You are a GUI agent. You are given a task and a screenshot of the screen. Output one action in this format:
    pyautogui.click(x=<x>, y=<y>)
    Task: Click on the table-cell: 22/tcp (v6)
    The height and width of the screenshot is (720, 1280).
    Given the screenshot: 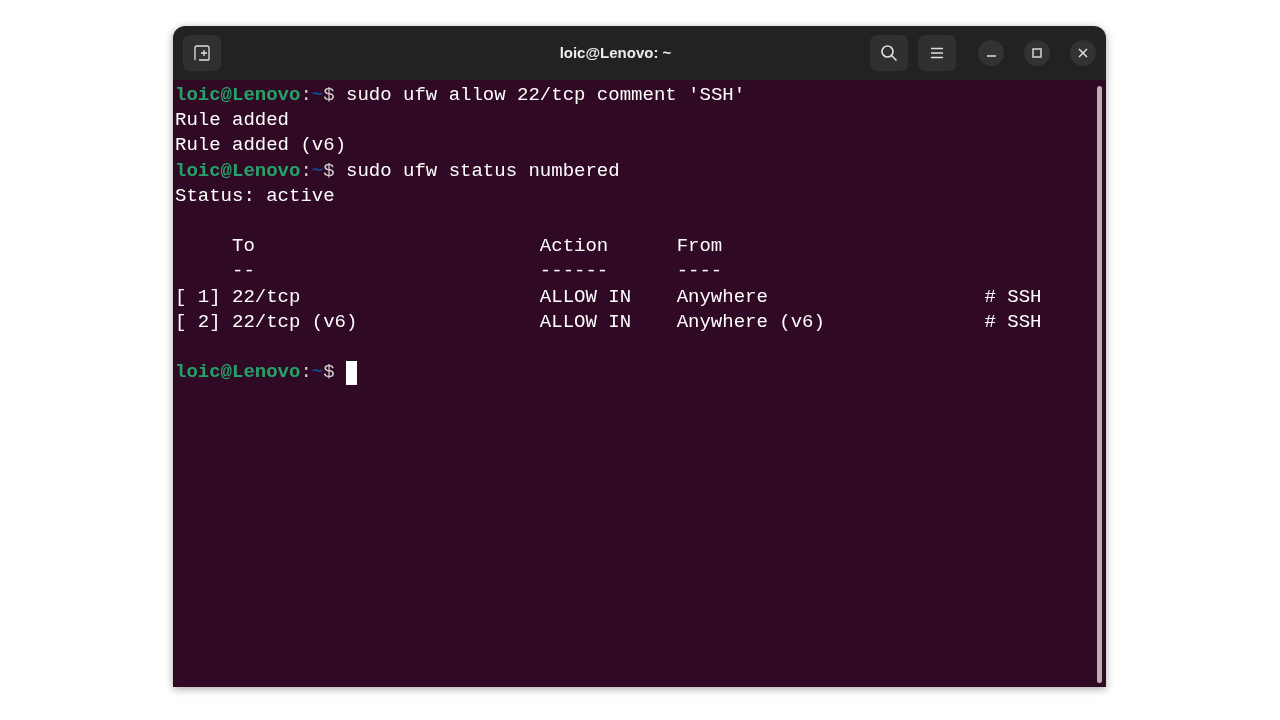 What is the action you would take?
    pyautogui.click(x=295, y=321)
    